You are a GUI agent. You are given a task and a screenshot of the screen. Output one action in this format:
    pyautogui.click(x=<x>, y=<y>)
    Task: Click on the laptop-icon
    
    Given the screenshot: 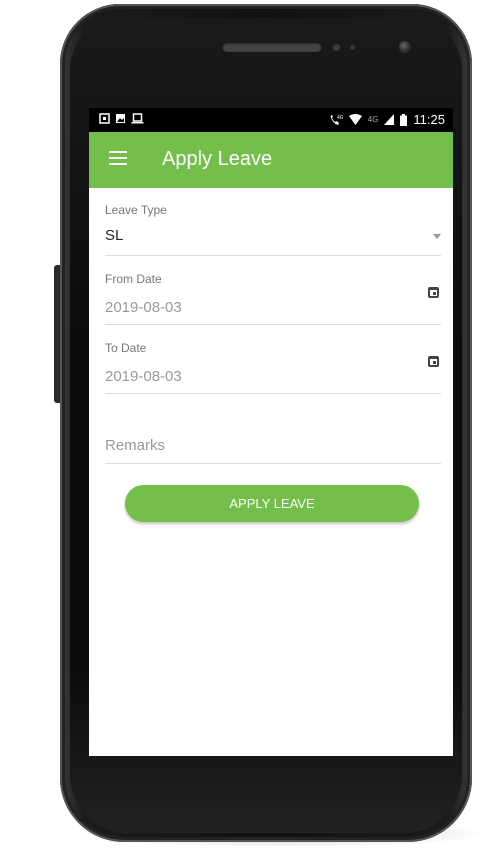 What is the action you would take?
    pyautogui.click(x=137, y=118)
    